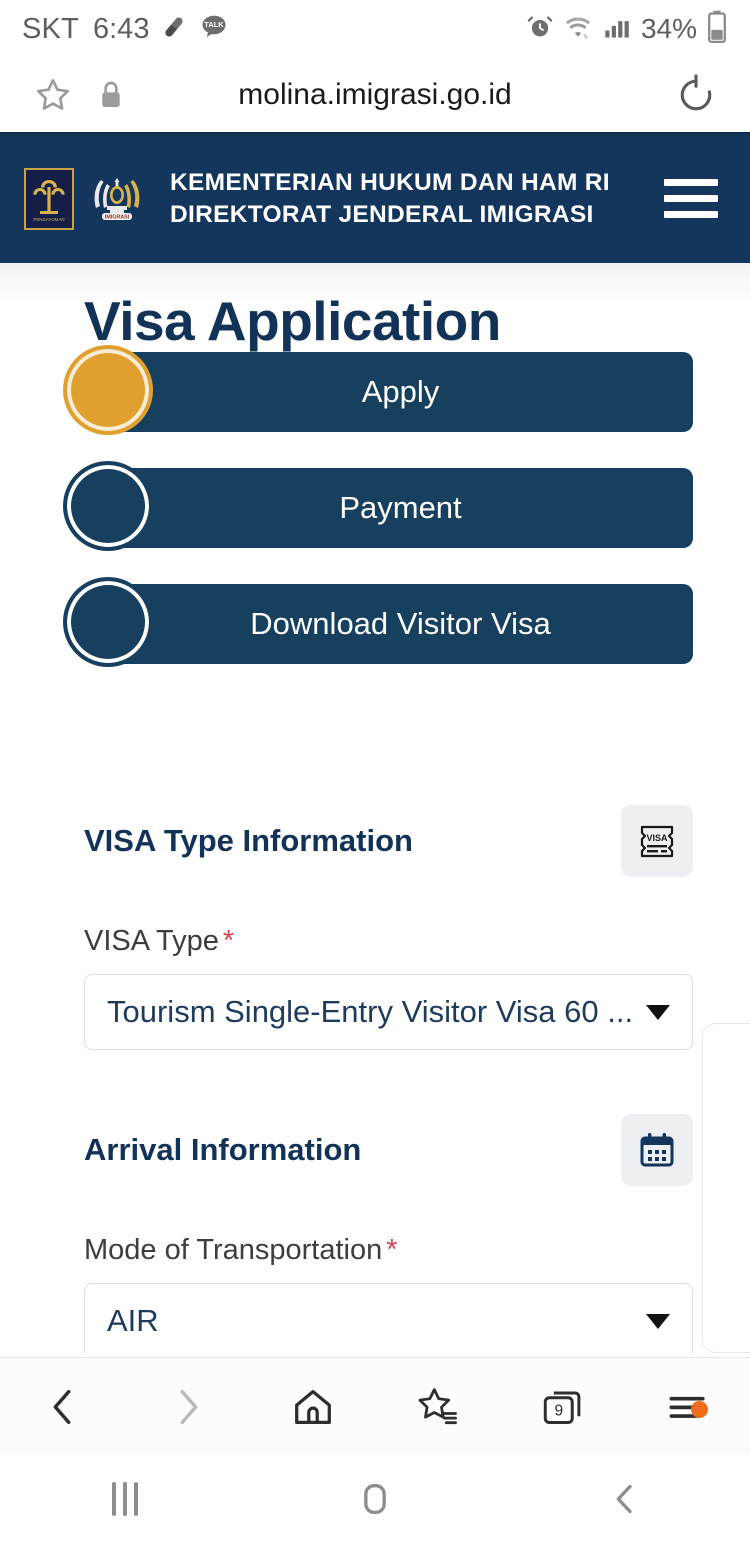 This screenshot has height=1542, width=750. Describe the element at coordinates (133, 1320) in the screenshot. I see `mode-of-transportation-value: AIR` at that location.